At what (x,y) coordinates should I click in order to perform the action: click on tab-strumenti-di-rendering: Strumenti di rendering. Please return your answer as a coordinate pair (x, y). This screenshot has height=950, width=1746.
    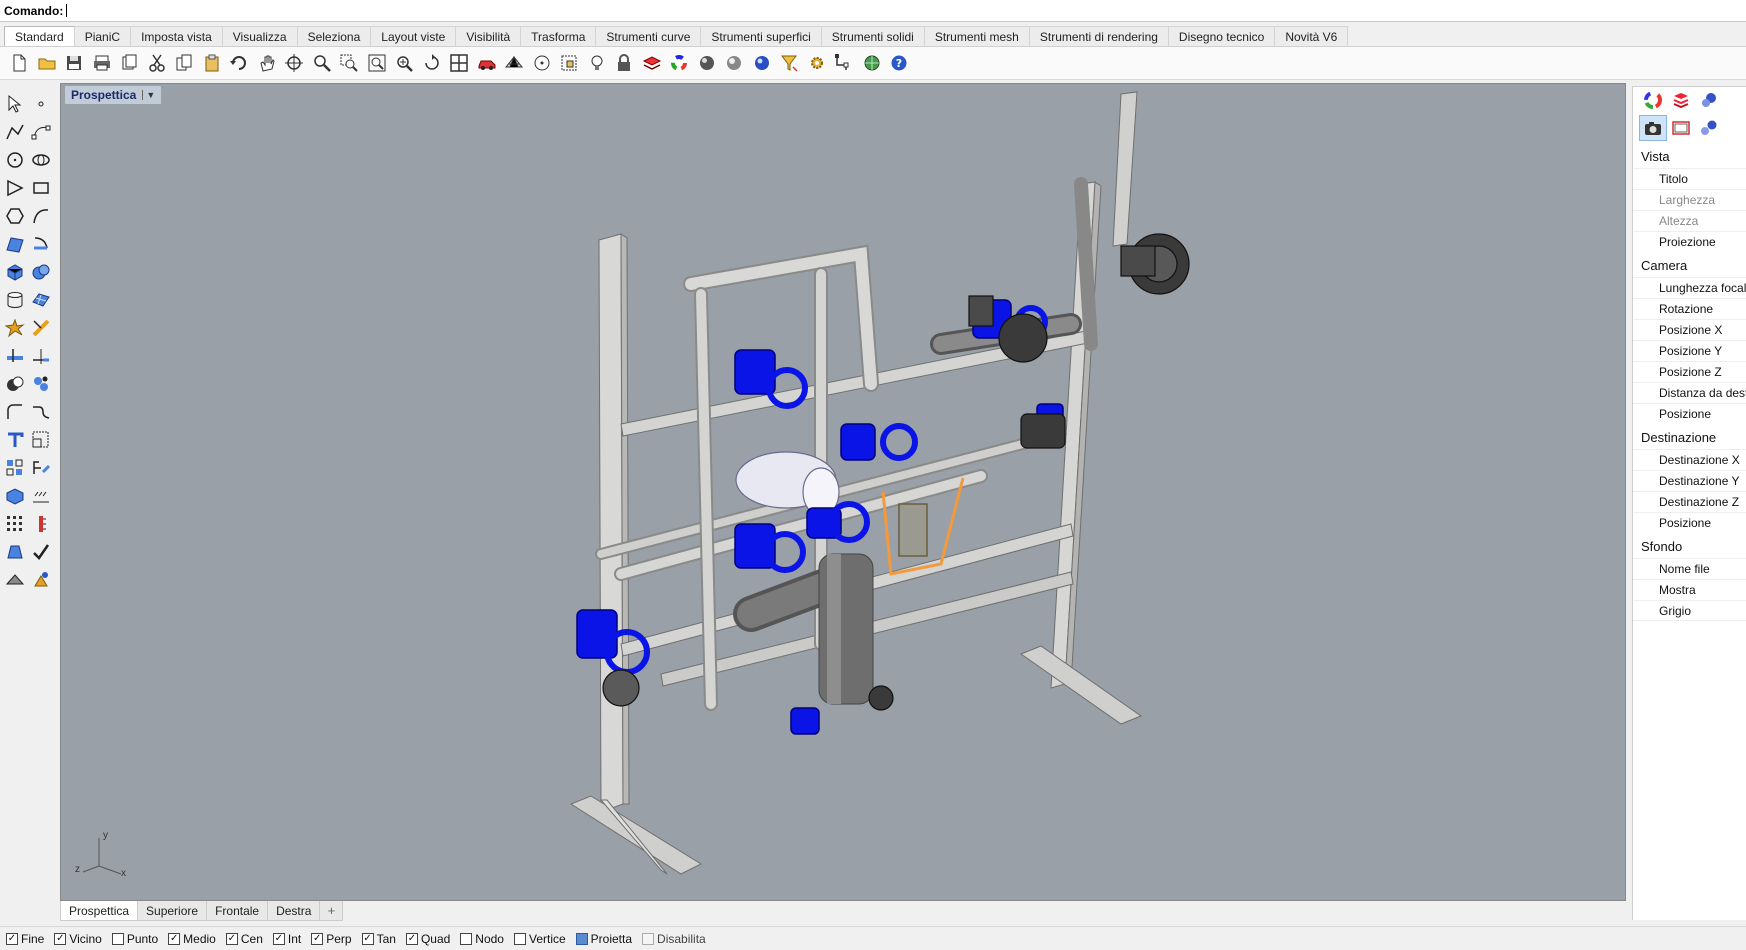
    Looking at the image, I should click on (1098, 36).